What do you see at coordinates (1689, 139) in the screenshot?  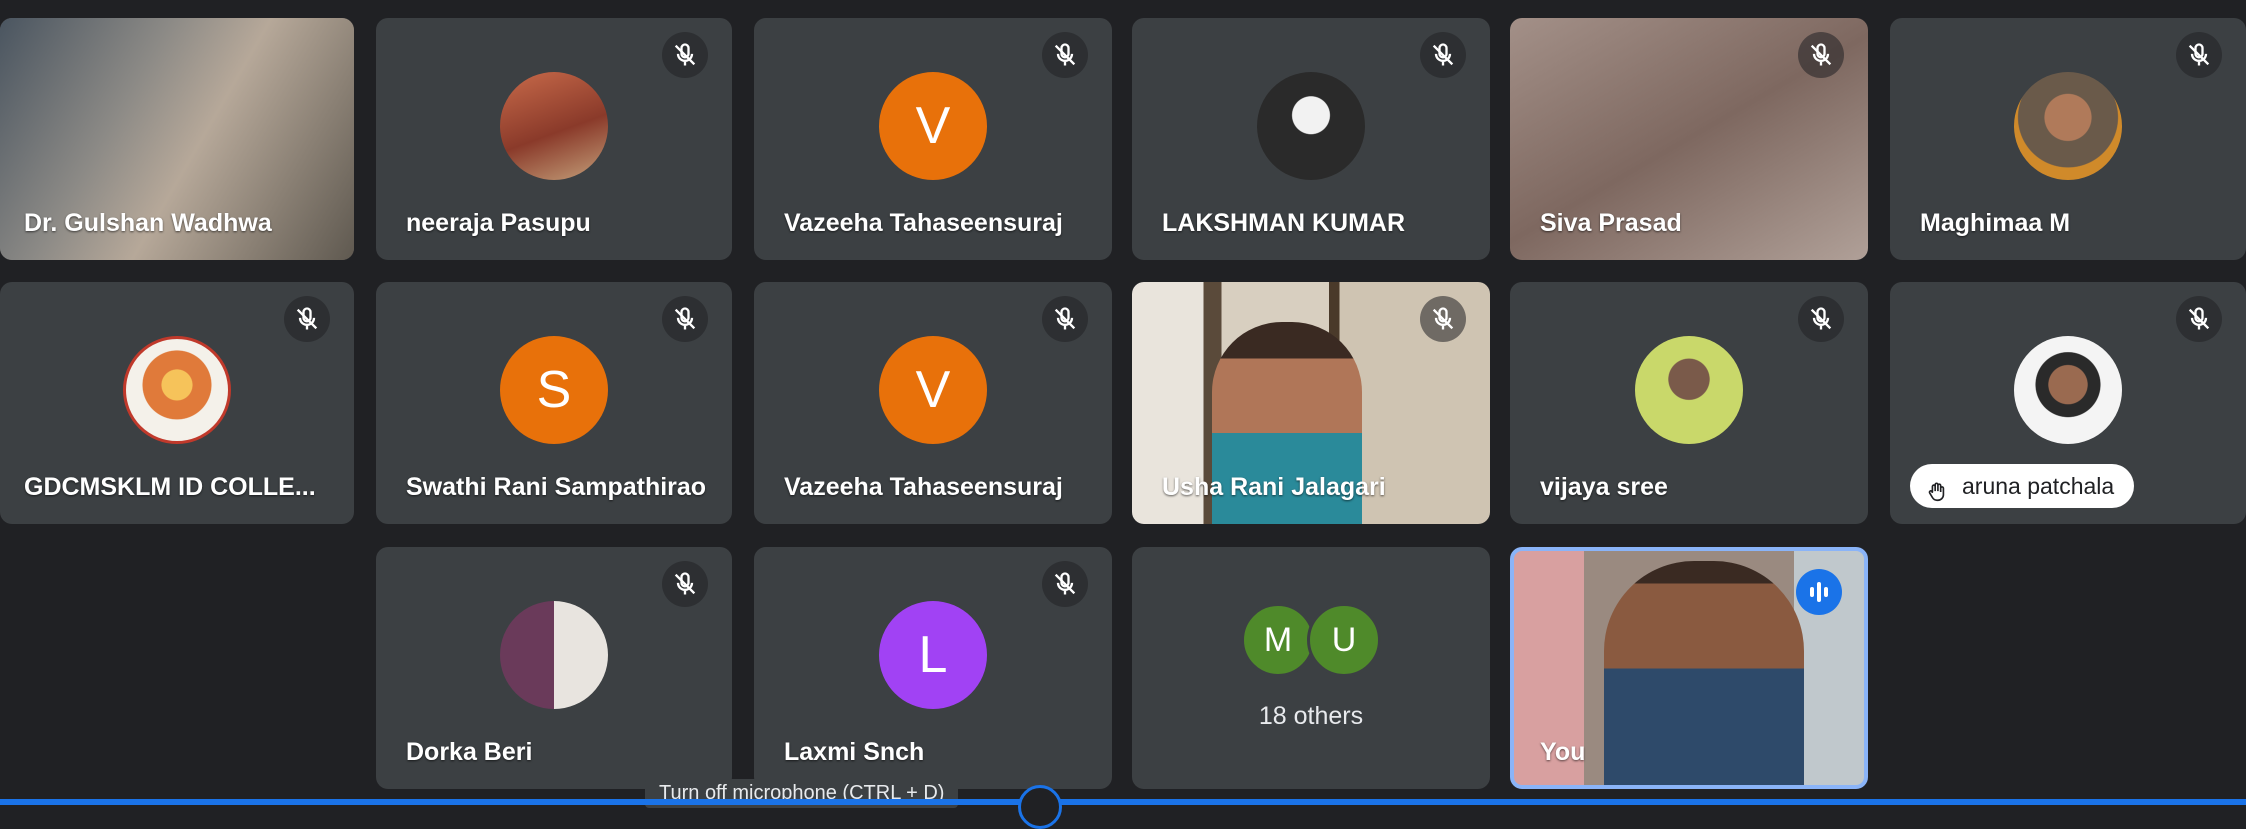 I see `participant-tile: Siva Prasad` at bounding box center [1689, 139].